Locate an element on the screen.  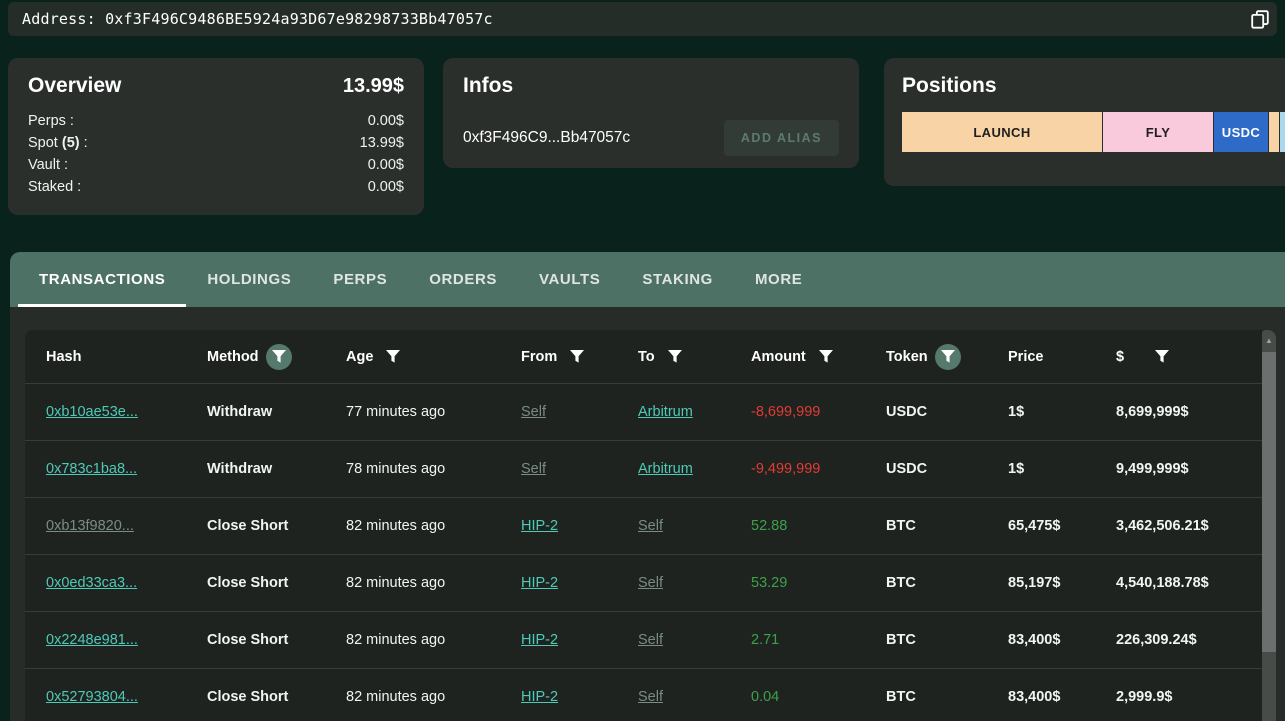
scrollbar-thumb is located at coordinates (1269, 502).